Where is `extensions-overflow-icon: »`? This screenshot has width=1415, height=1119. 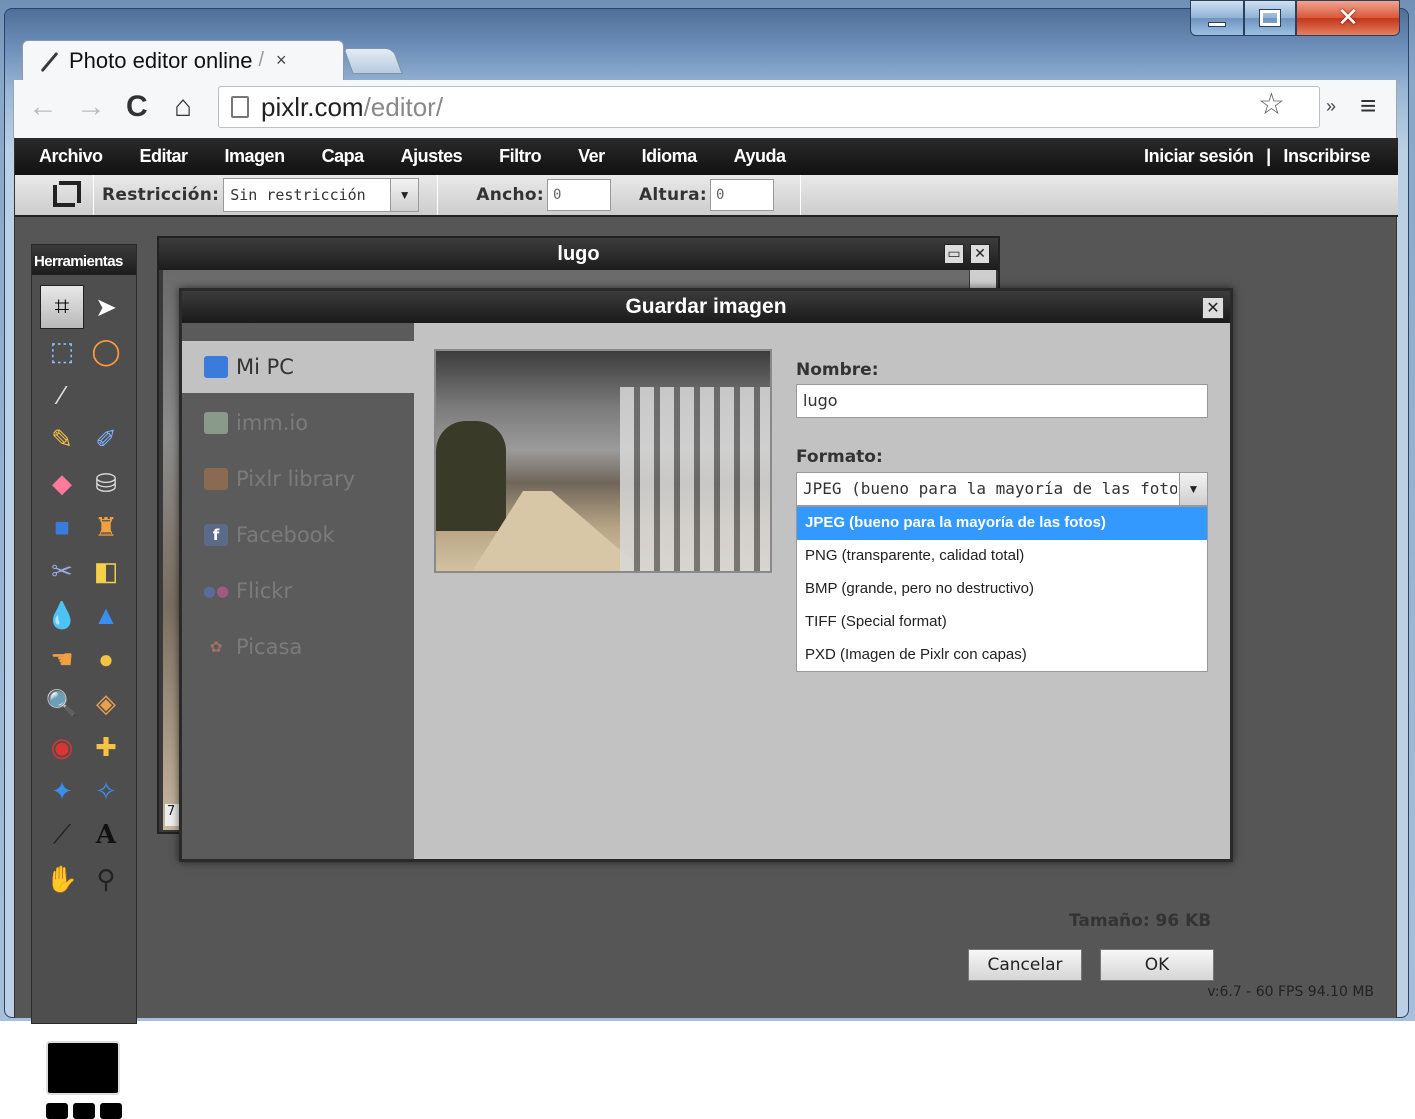
extensions-overflow-icon: » is located at coordinates (1331, 106).